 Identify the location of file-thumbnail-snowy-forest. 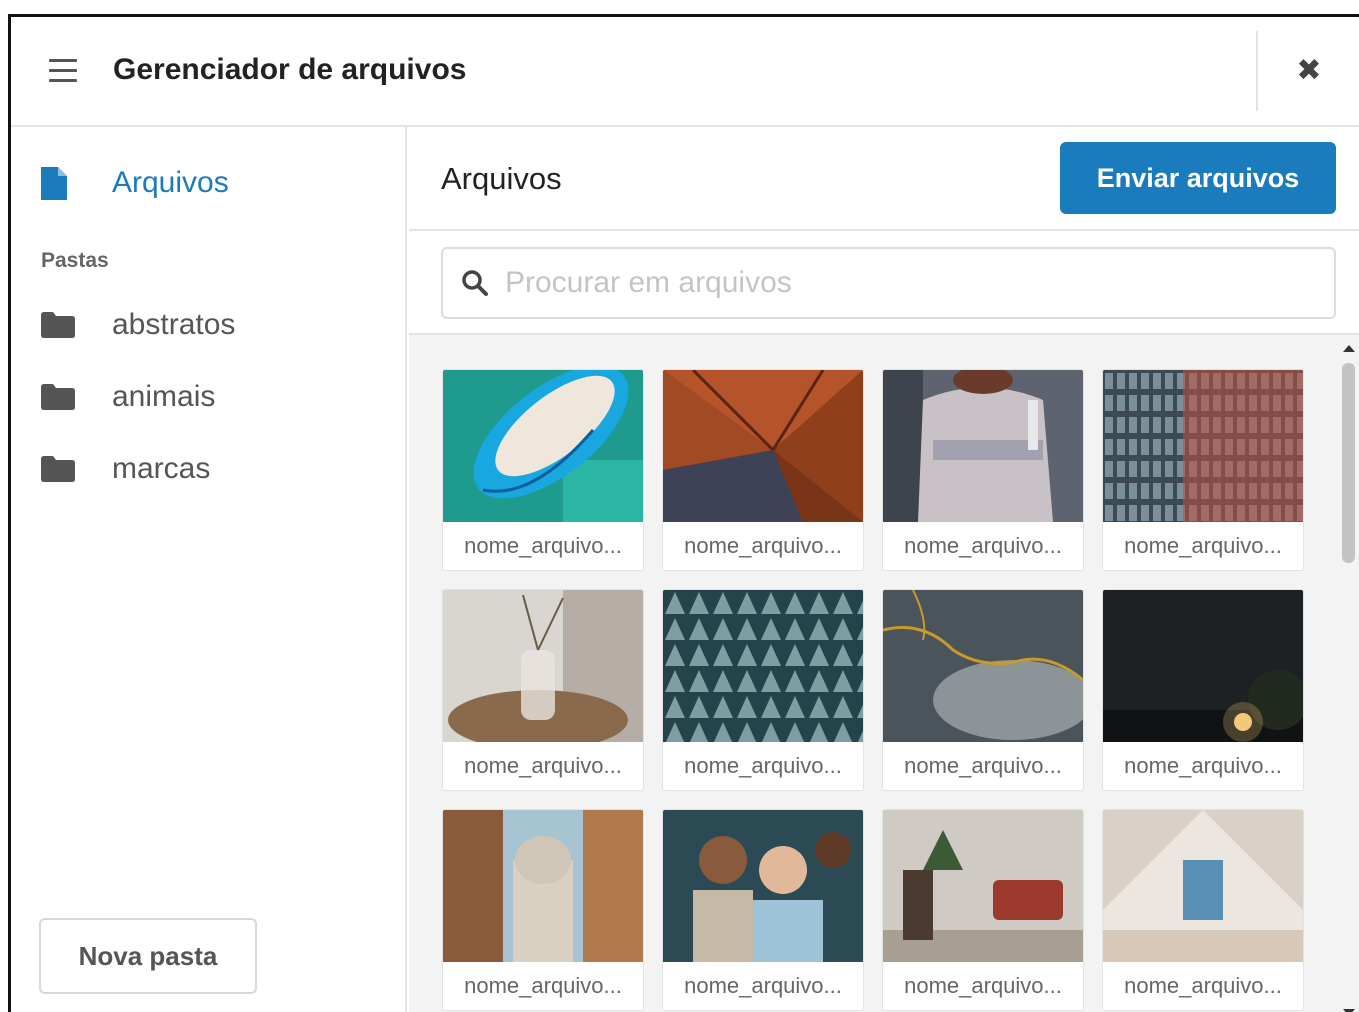
(763, 666).